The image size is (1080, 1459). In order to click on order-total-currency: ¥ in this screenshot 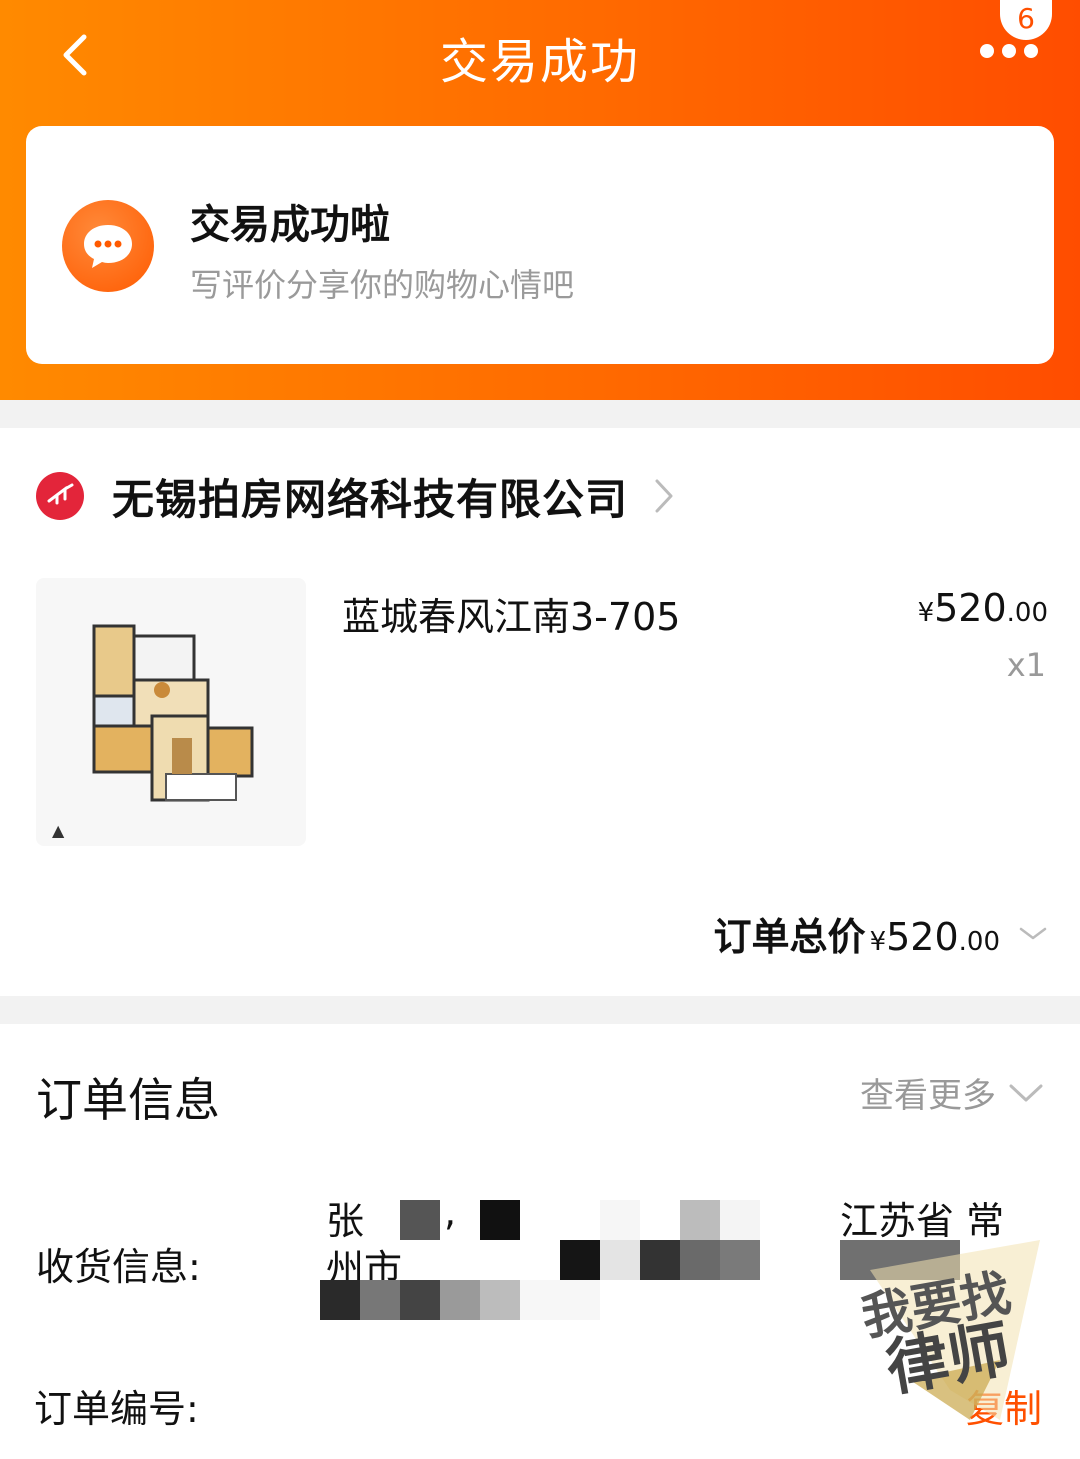, I will do `click(878, 942)`.